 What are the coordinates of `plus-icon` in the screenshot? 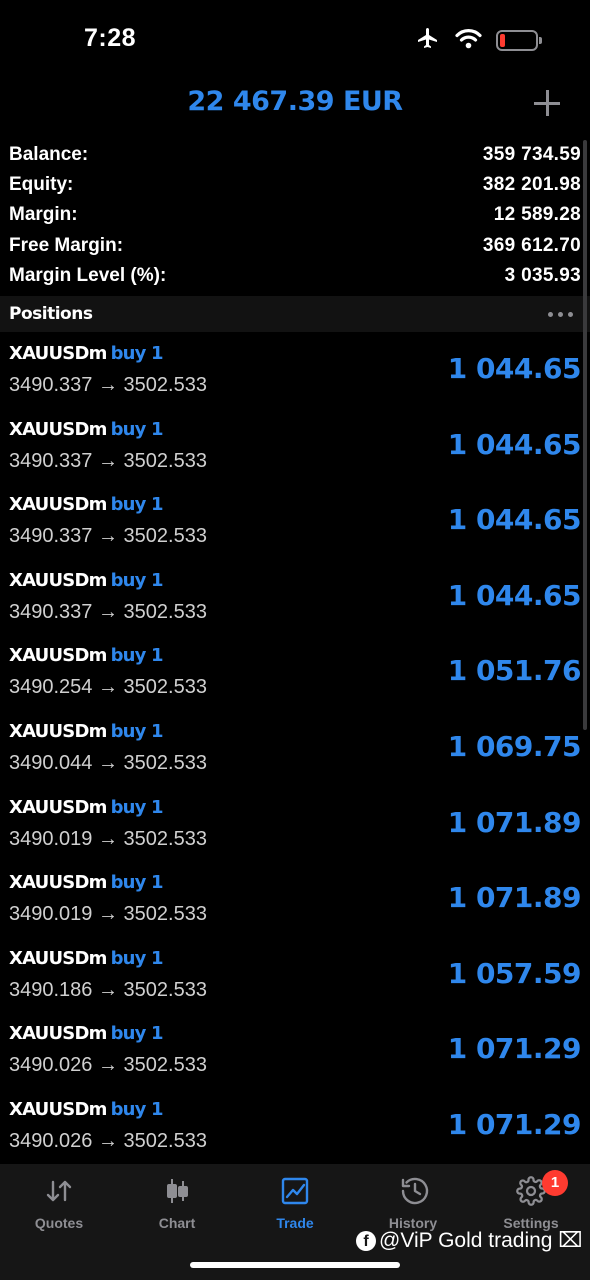 It's located at (547, 103).